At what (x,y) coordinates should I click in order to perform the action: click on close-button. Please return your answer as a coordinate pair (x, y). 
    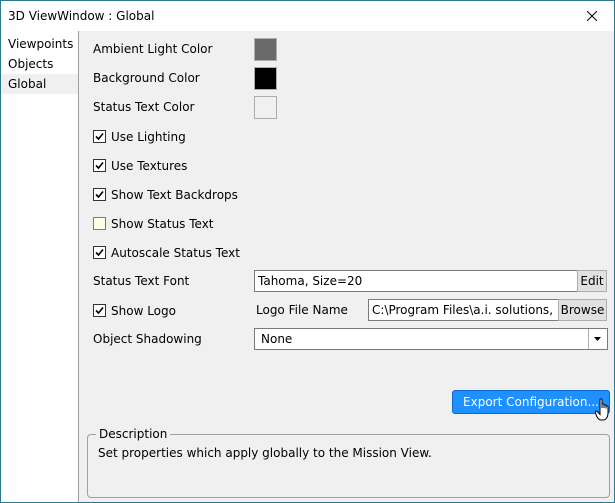
    Looking at the image, I should click on (591, 16).